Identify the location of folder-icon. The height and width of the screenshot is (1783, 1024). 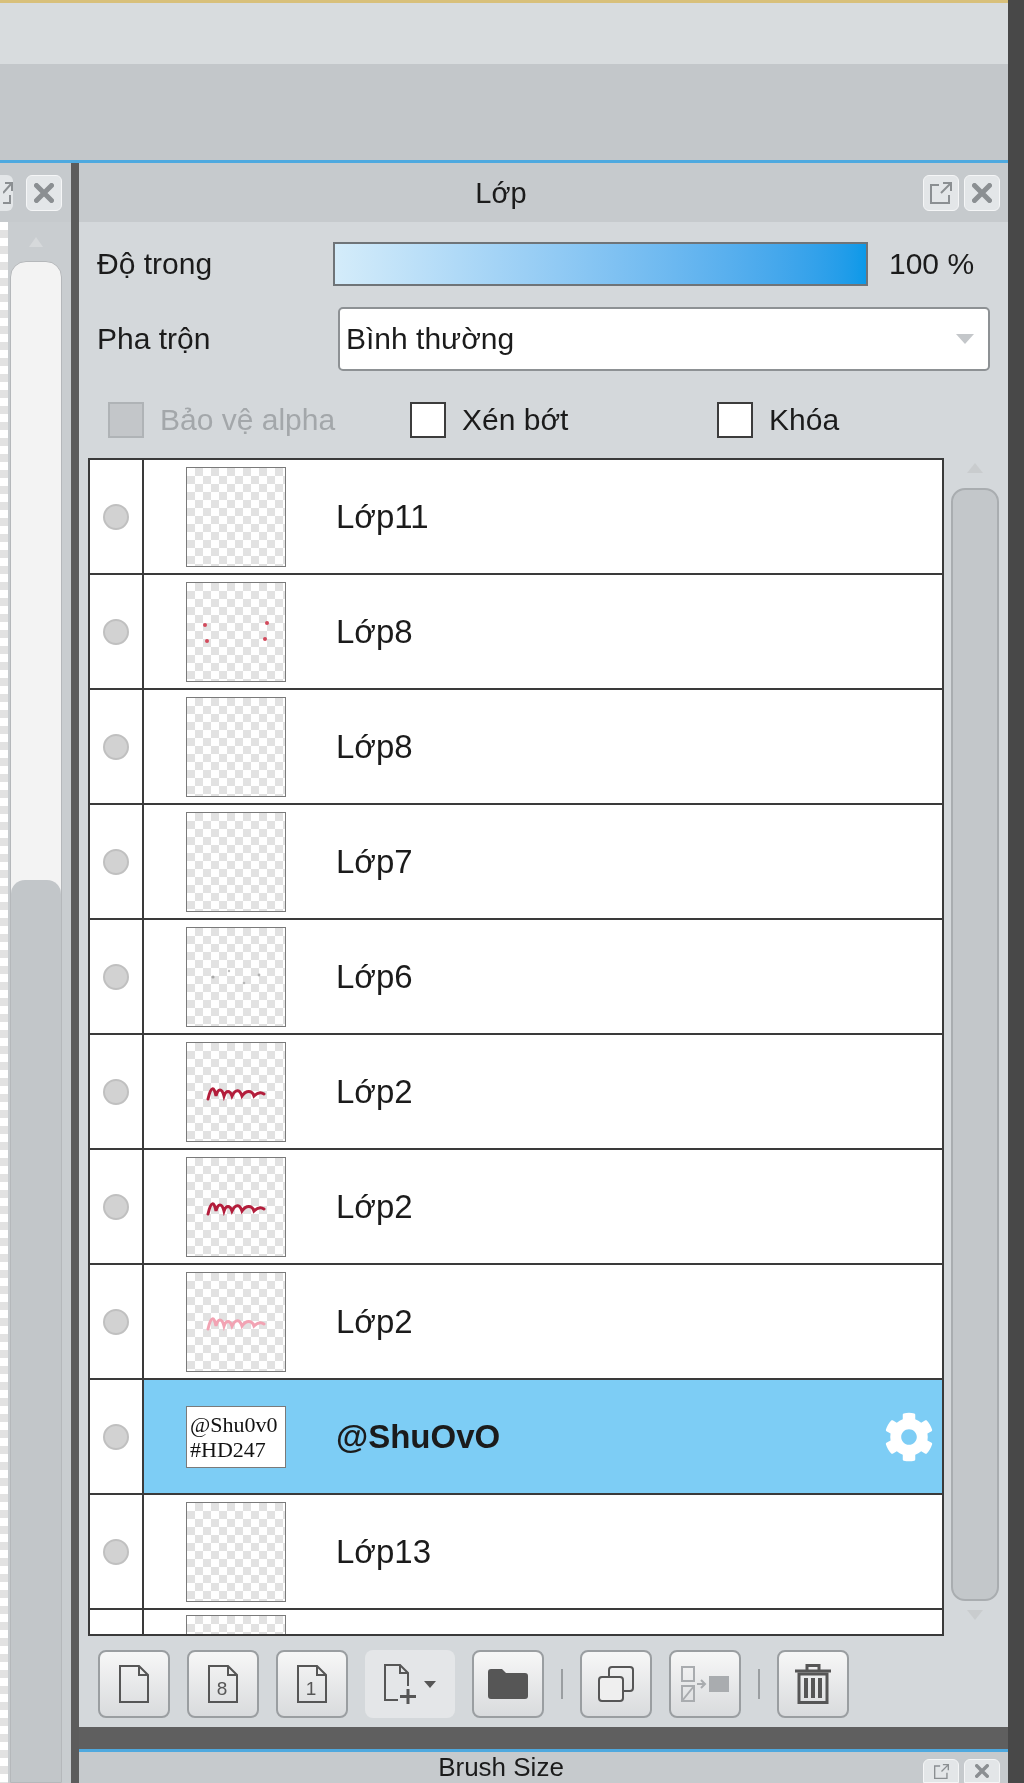
(508, 1684).